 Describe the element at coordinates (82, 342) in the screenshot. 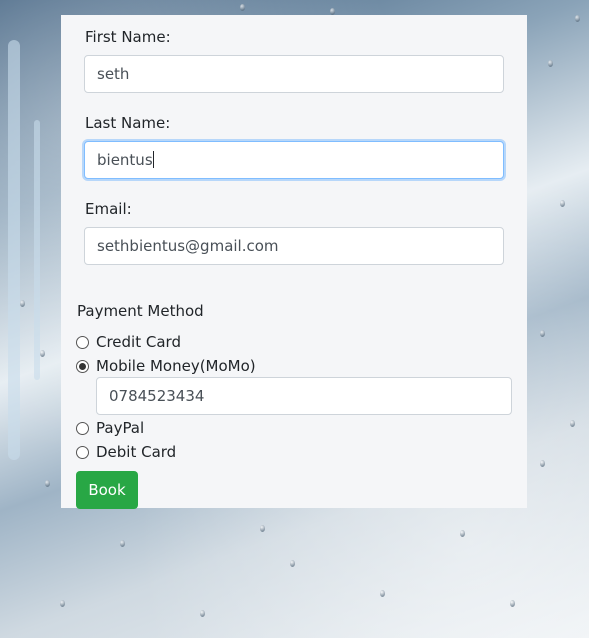

I see `credit-card-radio` at that location.